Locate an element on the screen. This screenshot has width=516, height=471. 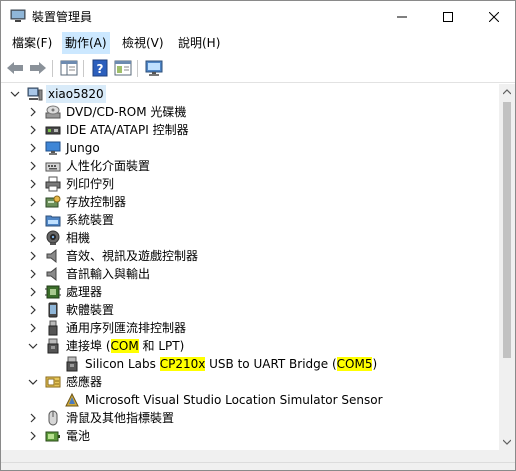
scroll-up-button is located at coordinates (507, 92).